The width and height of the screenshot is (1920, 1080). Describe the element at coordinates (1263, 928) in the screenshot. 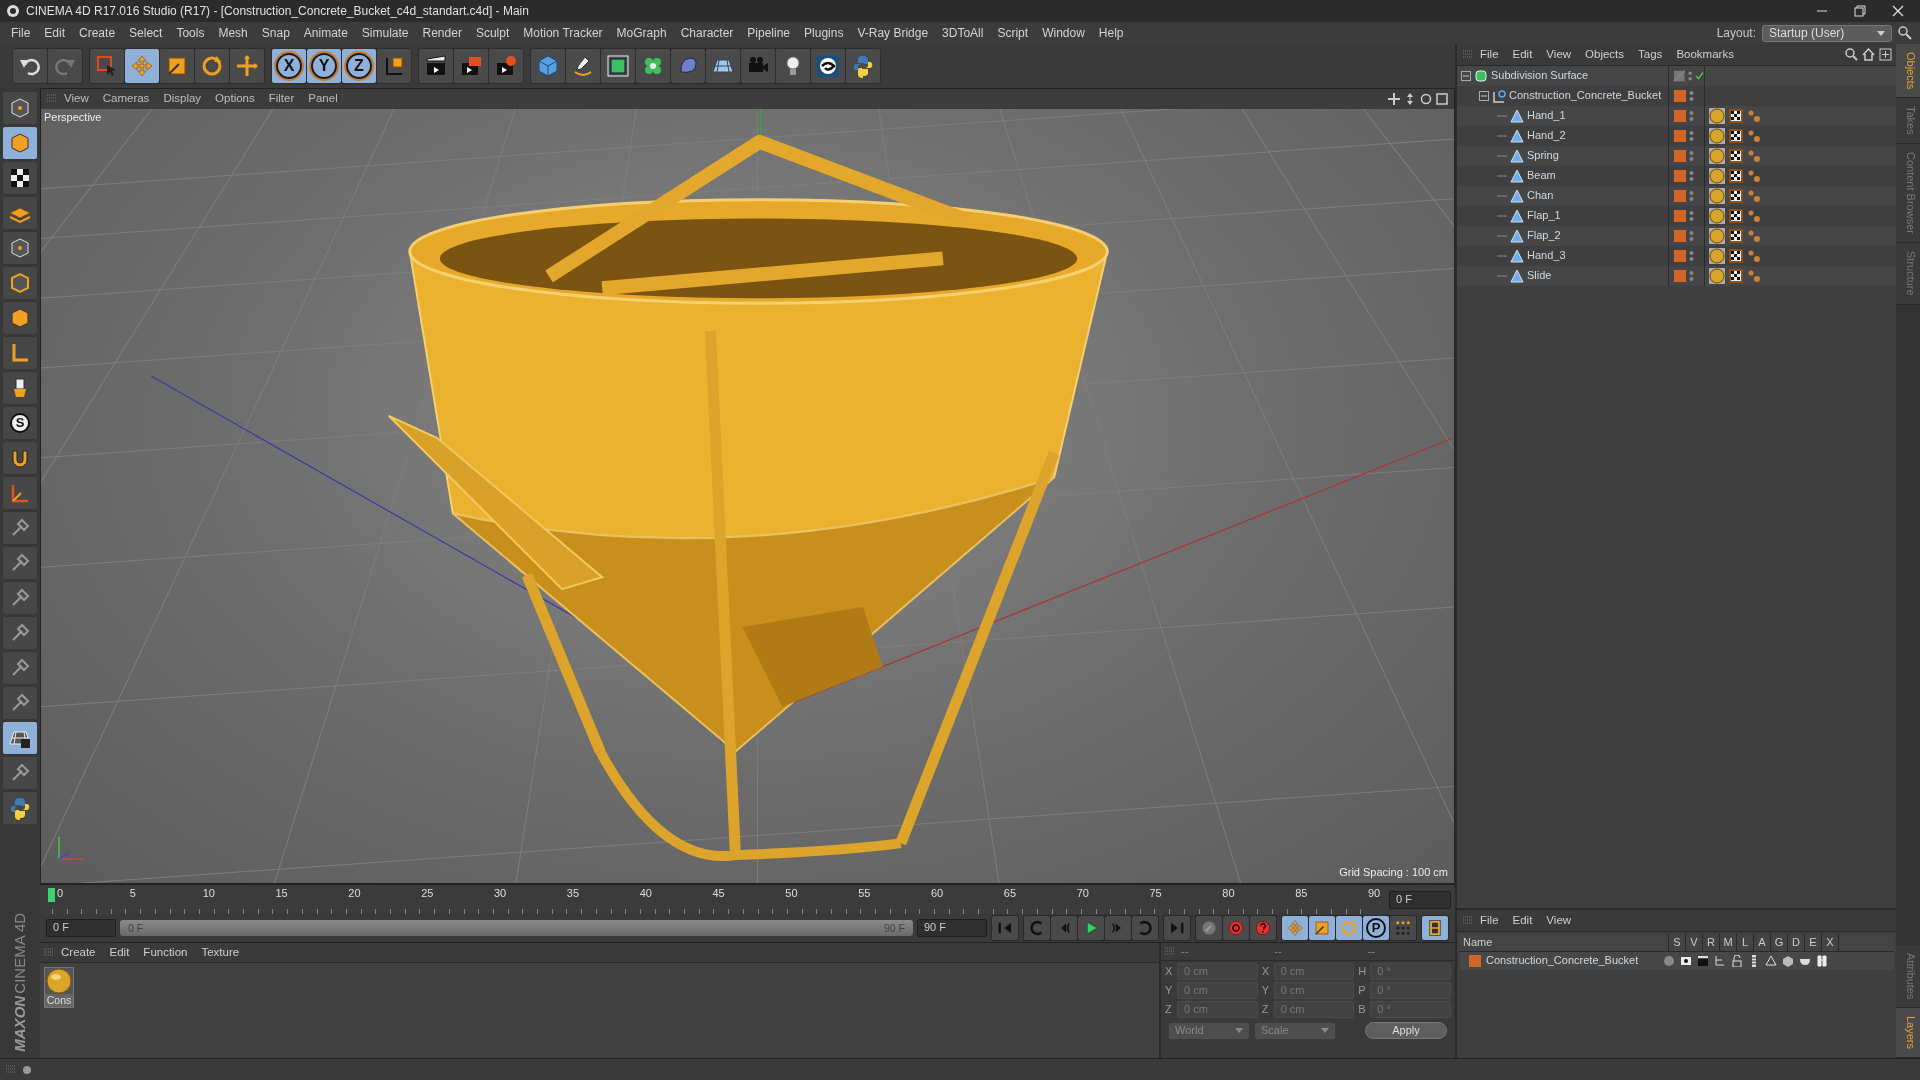

I see `help-icon` at that location.